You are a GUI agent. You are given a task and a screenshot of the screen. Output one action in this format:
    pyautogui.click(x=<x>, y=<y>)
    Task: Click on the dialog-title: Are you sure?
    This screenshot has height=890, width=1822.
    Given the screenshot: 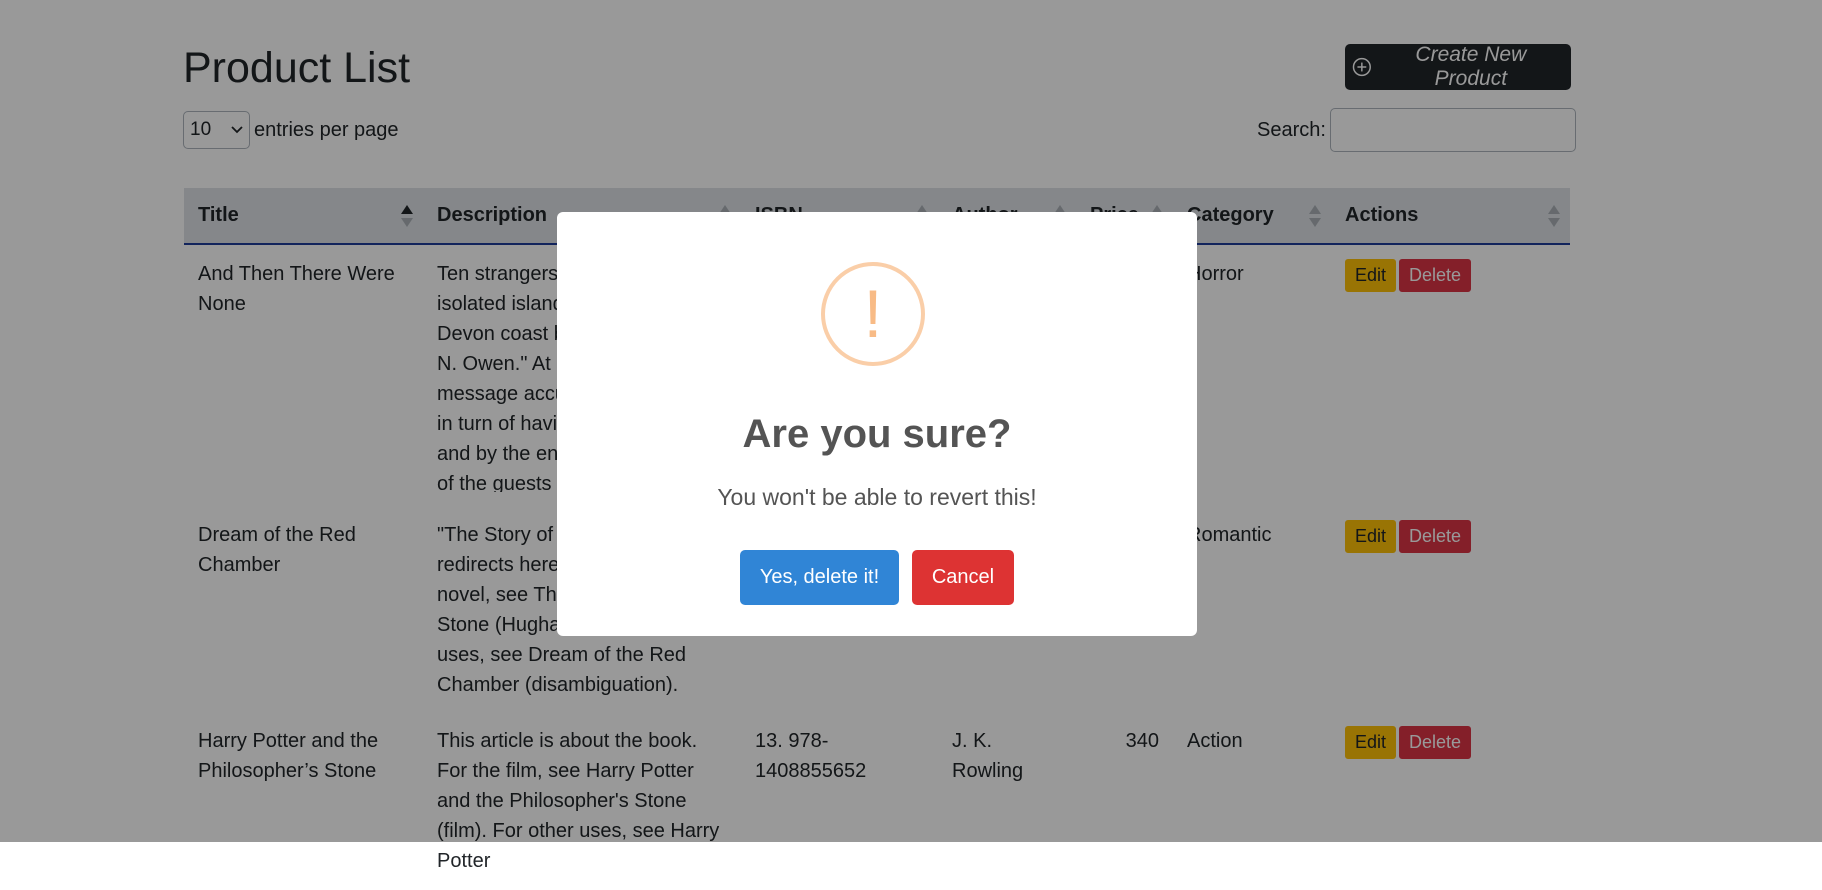 What is the action you would take?
    pyautogui.click(x=877, y=434)
    